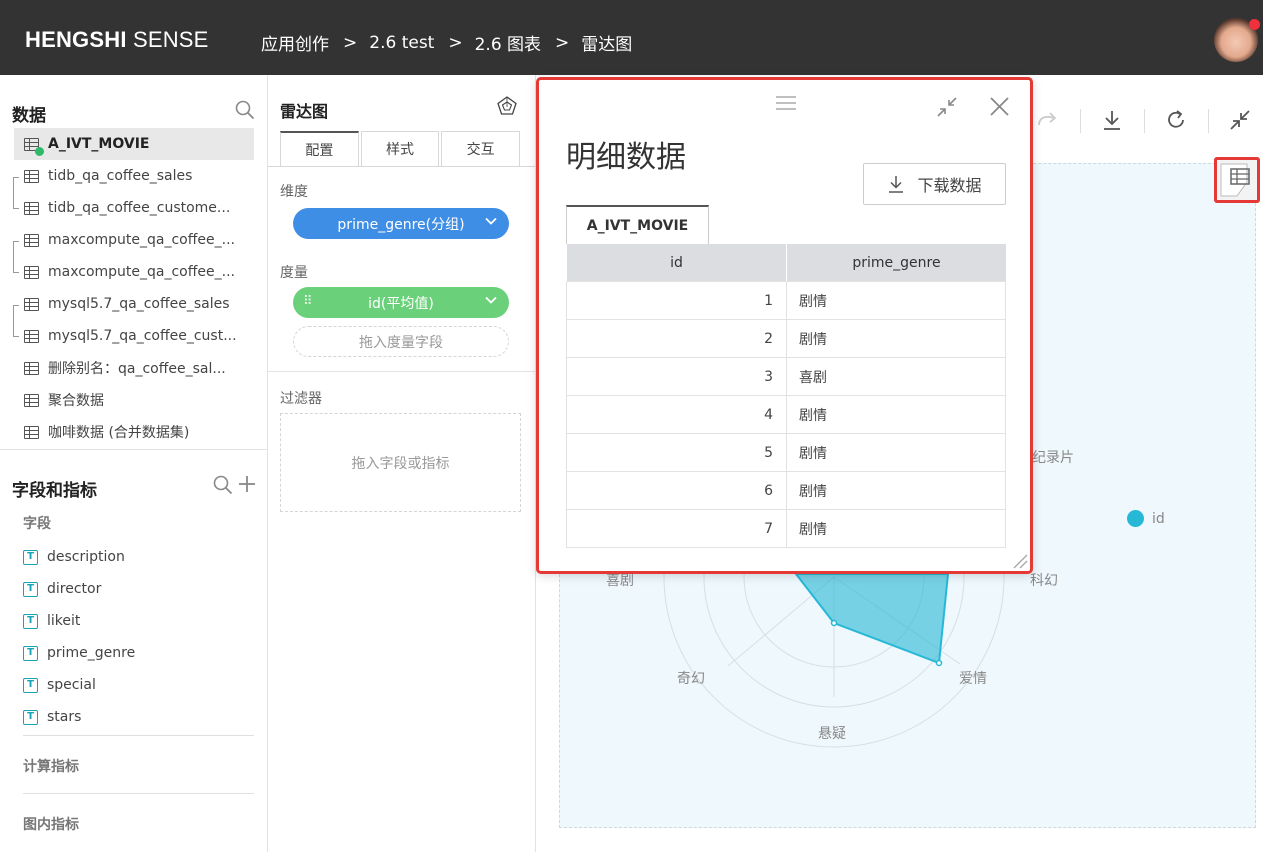 This screenshot has height=852, width=1263. I want to click on dataset-item: 聚合数据, so click(134, 400).